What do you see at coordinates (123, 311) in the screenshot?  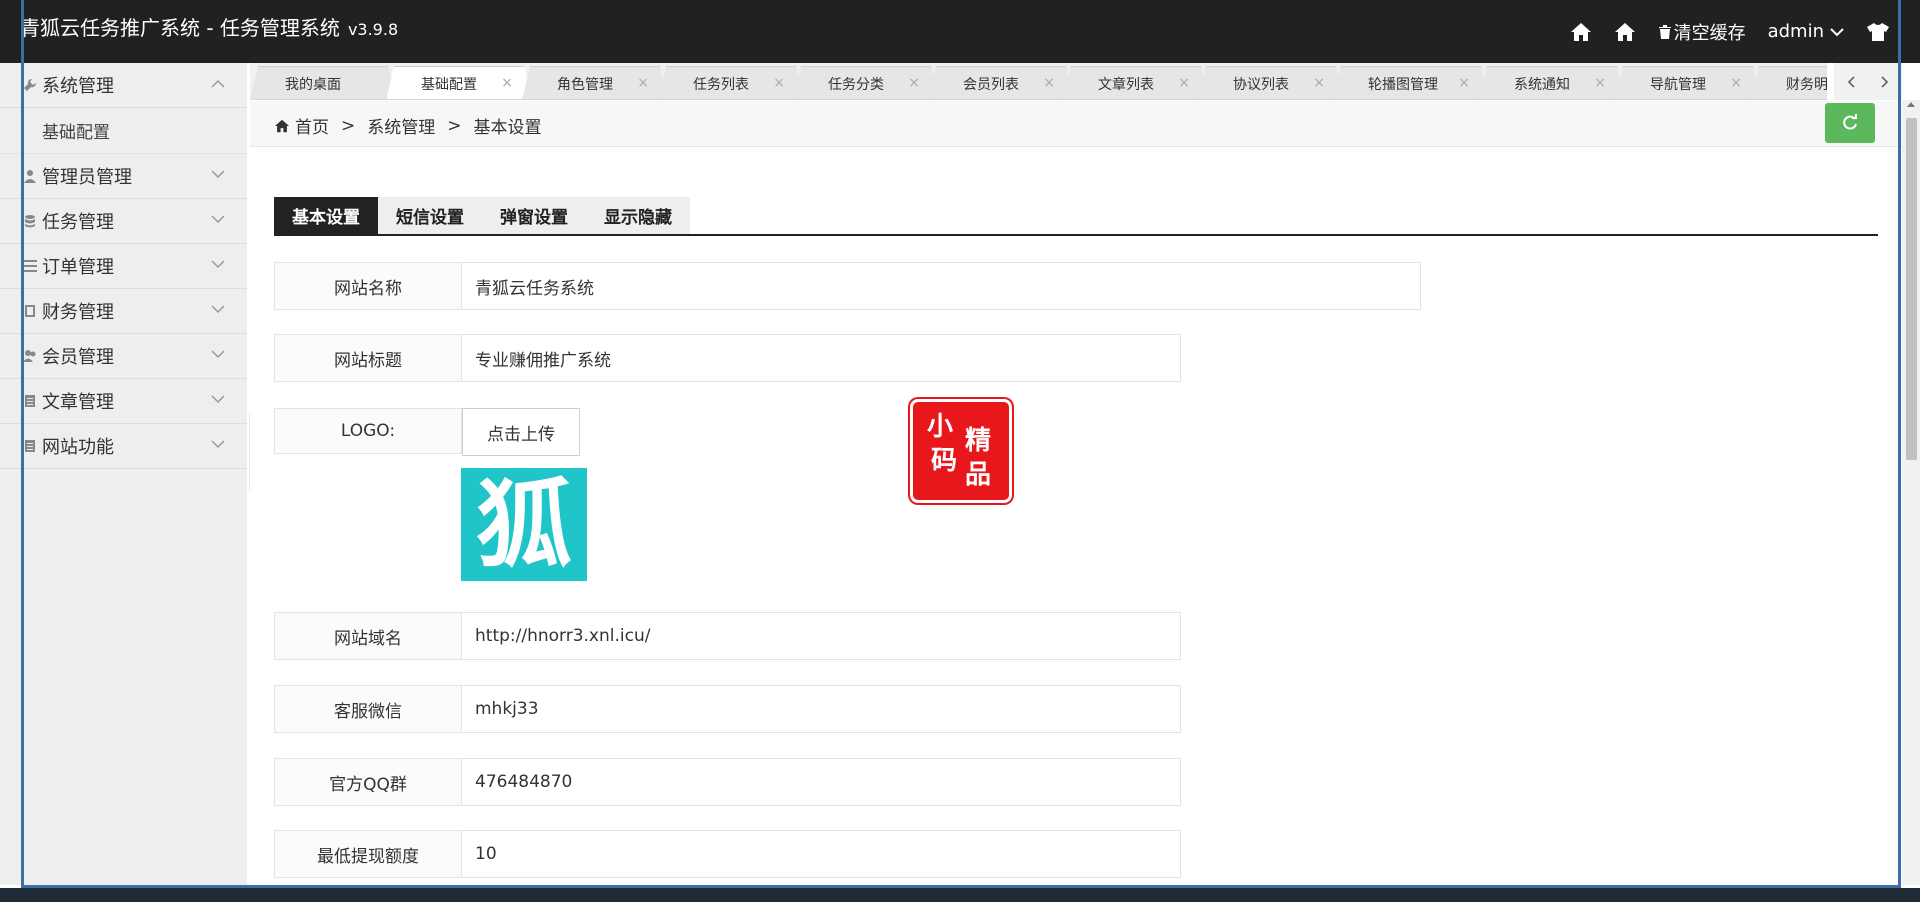 I see `sidebar-item-finance: 财务管理` at bounding box center [123, 311].